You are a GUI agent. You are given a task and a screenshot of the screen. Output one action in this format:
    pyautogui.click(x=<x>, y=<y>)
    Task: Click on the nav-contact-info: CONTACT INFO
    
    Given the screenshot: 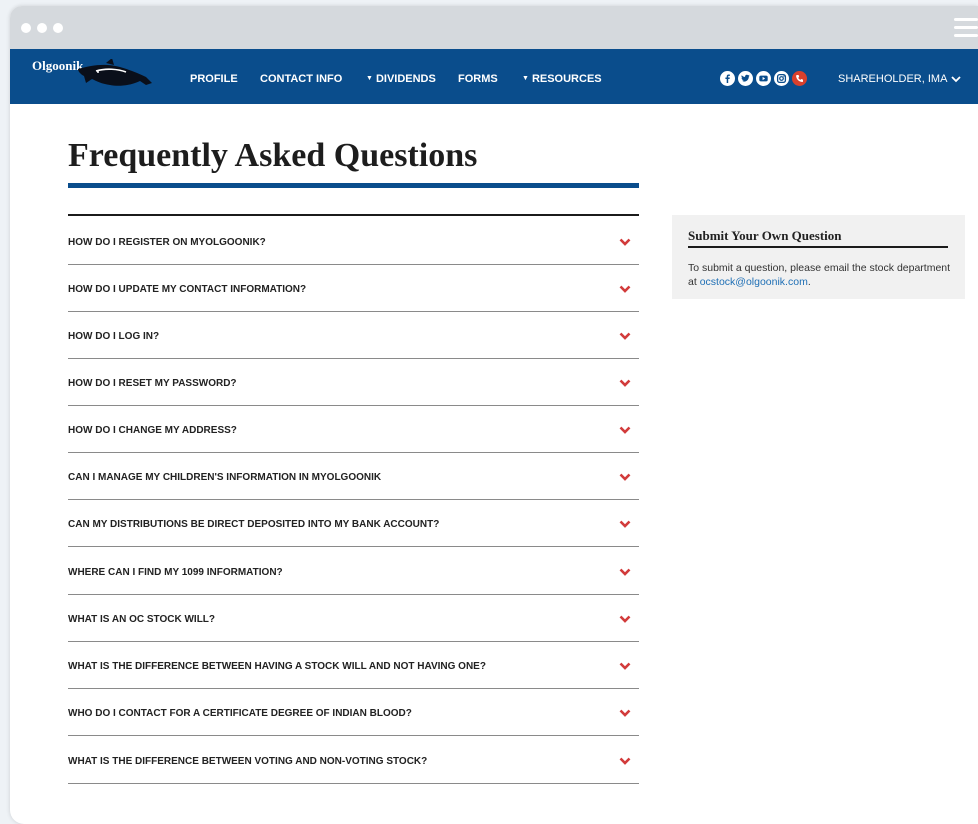 What is the action you would take?
    pyautogui.click(x=301, y=79)
    